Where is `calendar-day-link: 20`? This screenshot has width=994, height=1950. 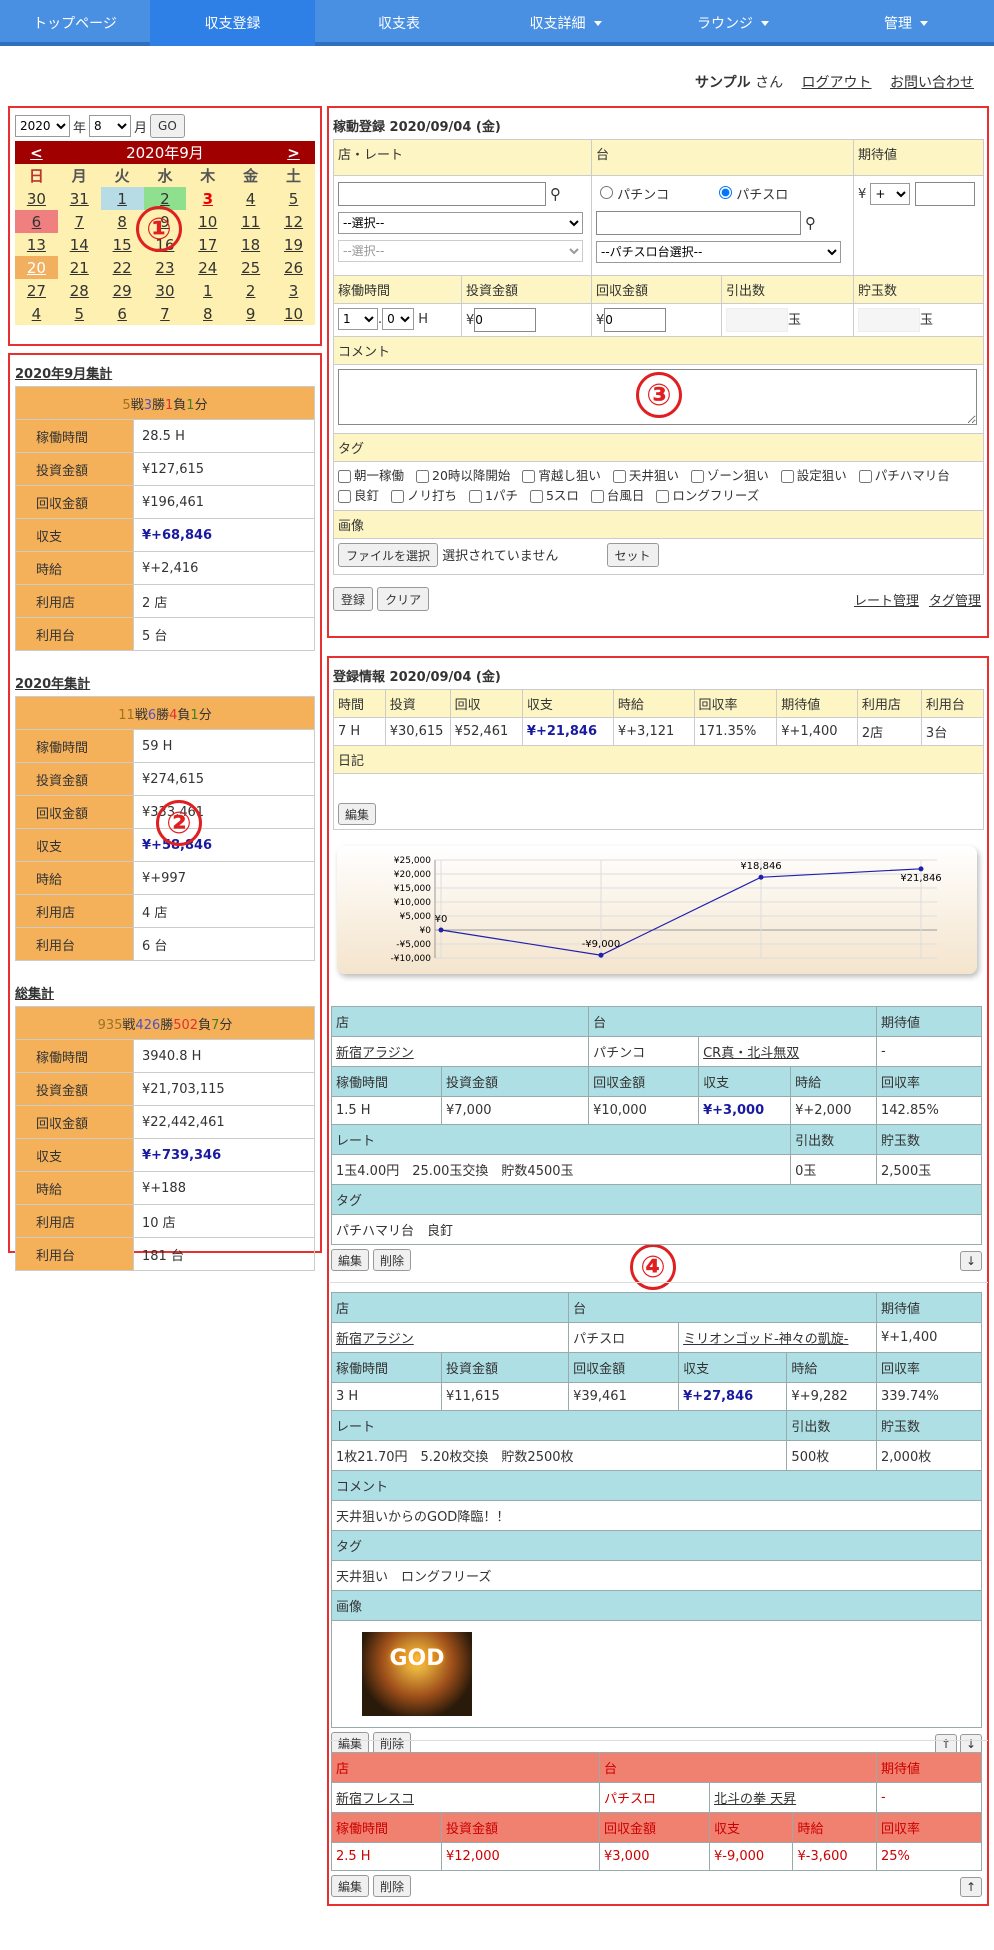
calendar-day-link: 20 is located at coordinates (36, 268).